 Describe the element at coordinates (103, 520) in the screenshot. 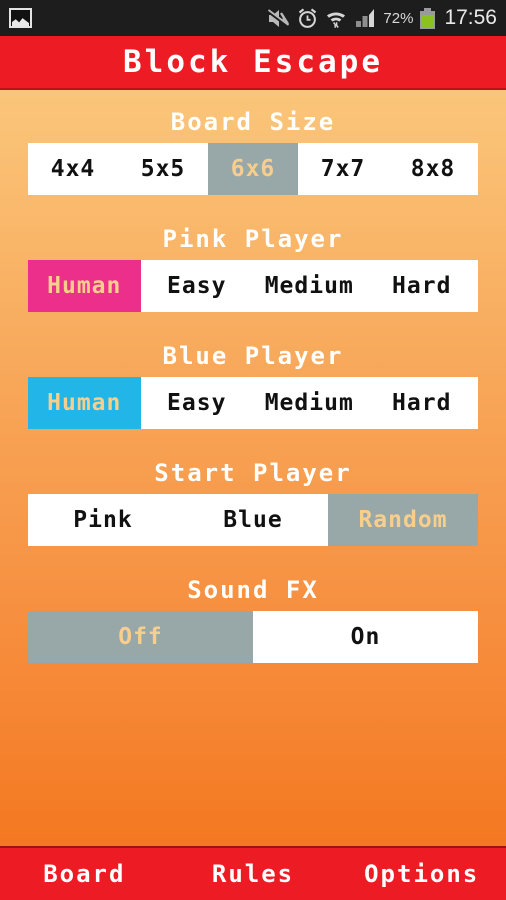

I see `option-start_player-pink: Pink` at that location.